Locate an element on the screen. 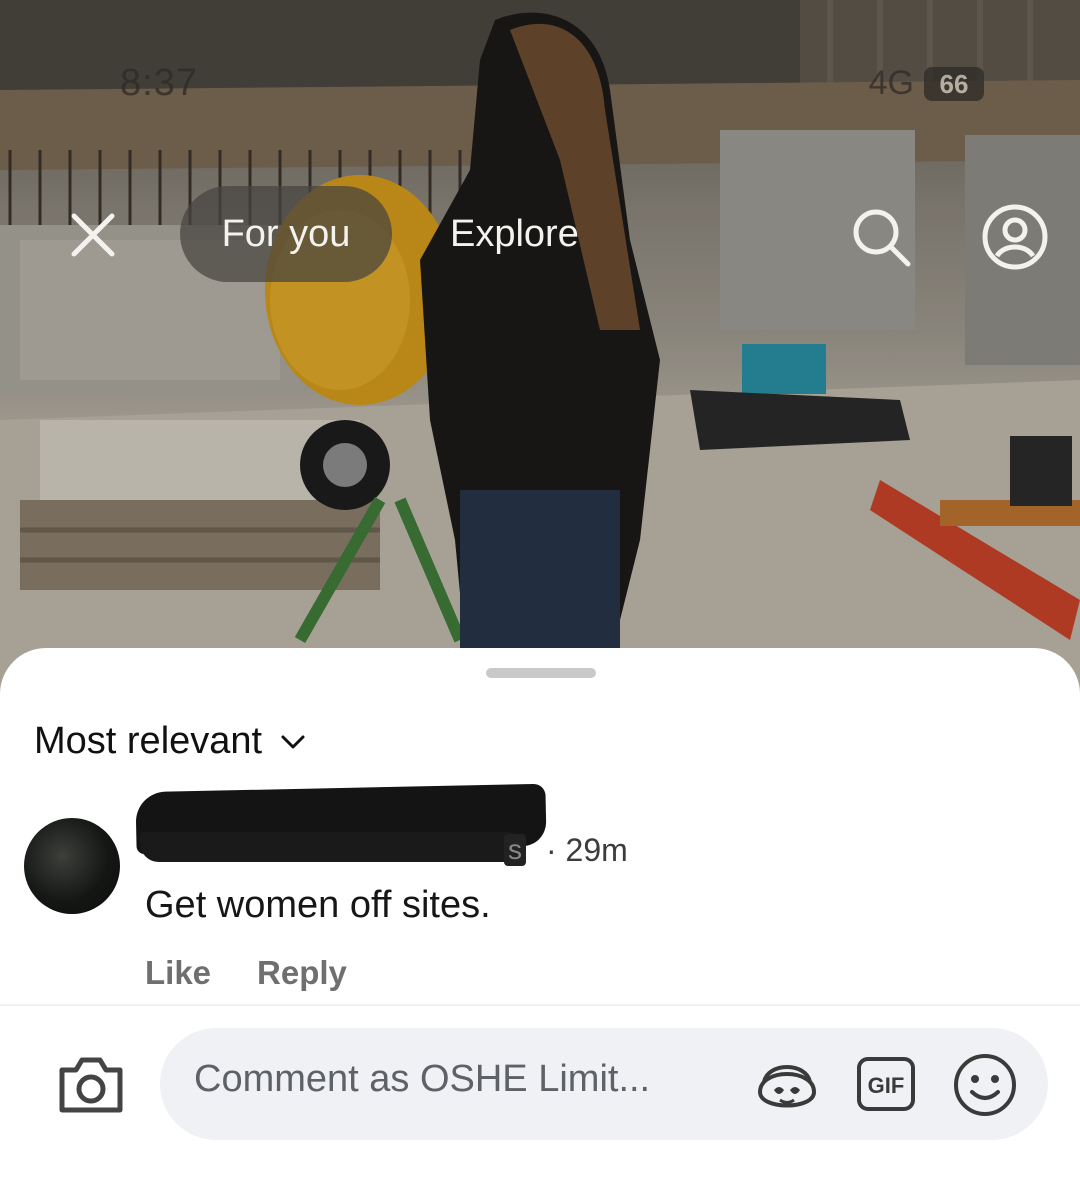  comment-timestamp: · 29m is located at coordinates (587, 850).